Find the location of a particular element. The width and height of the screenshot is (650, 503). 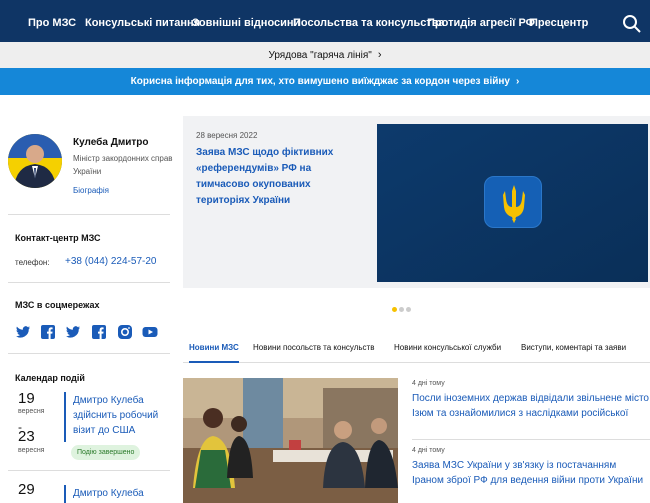

nav-item-embassies: Посольства та консульства is located at coordinates (368, 23).